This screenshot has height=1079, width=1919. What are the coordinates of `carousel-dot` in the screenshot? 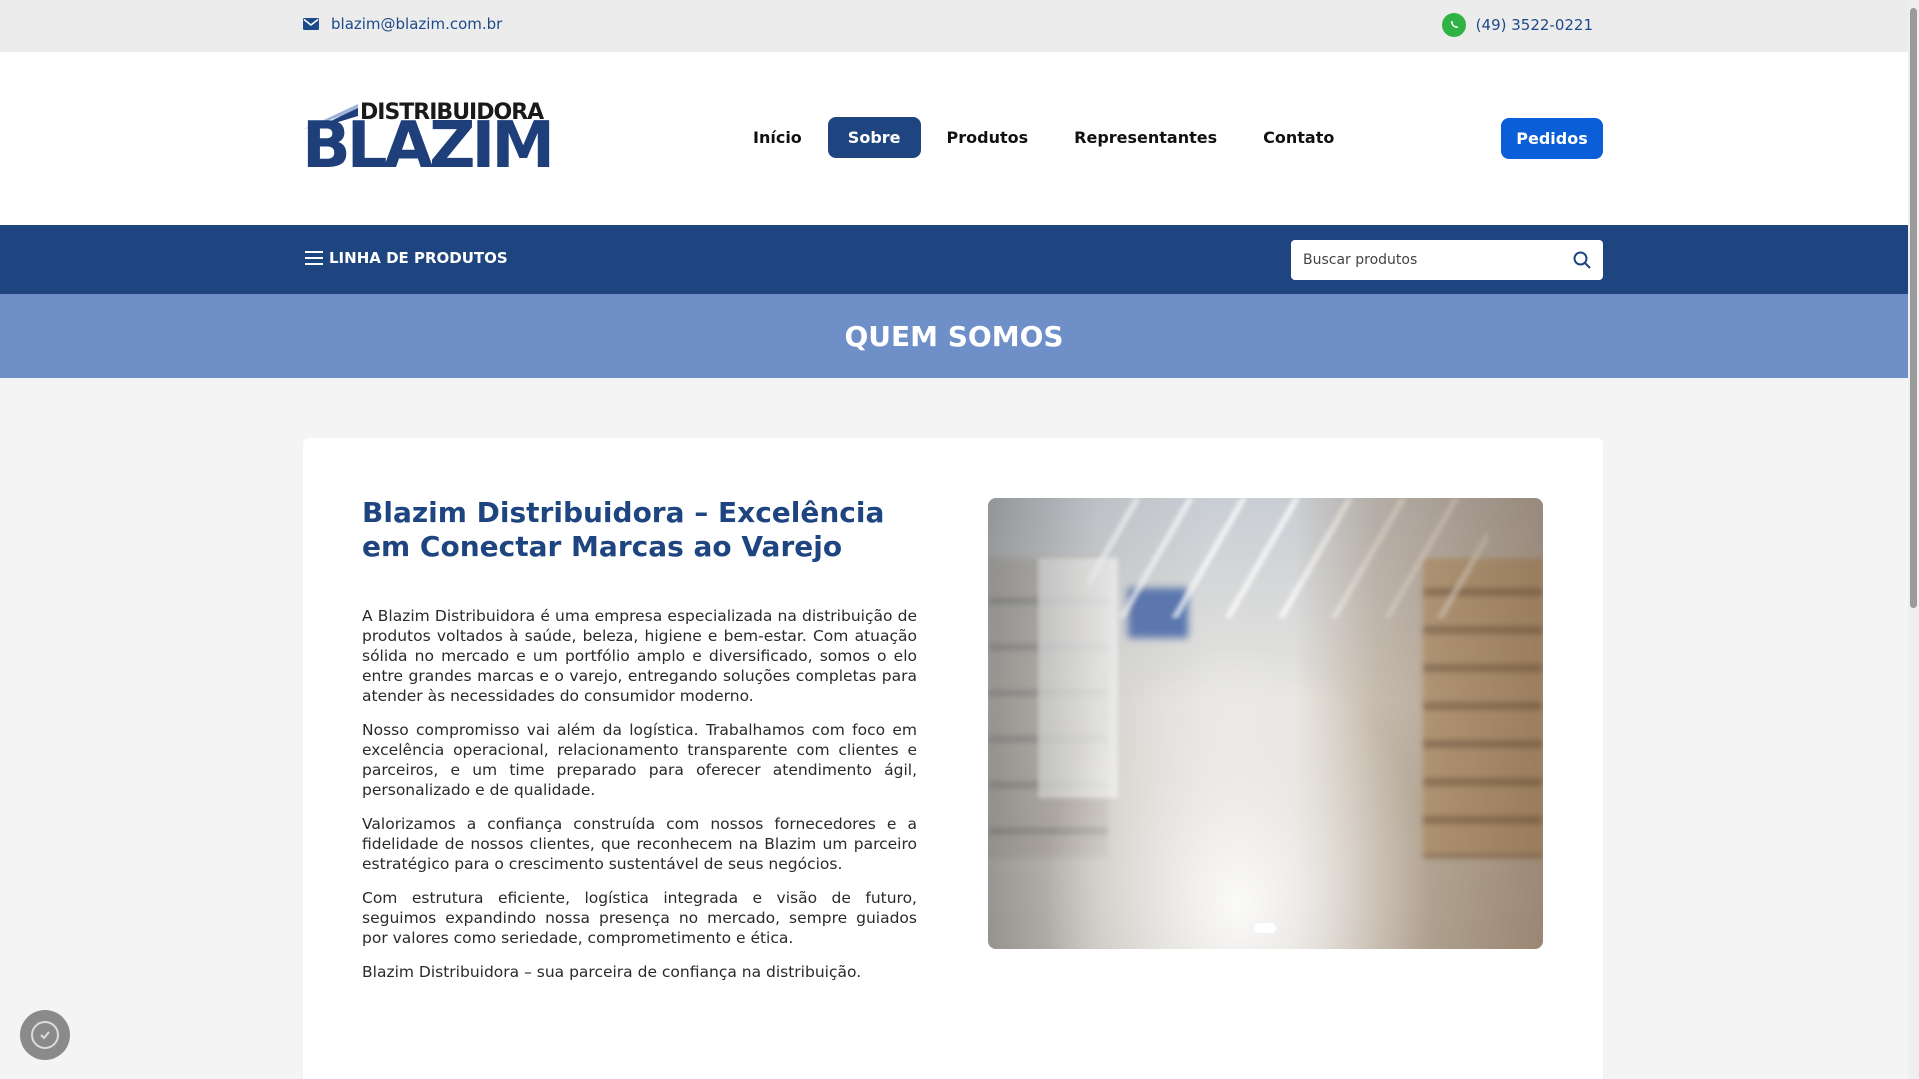 It's located at (1265, 928).